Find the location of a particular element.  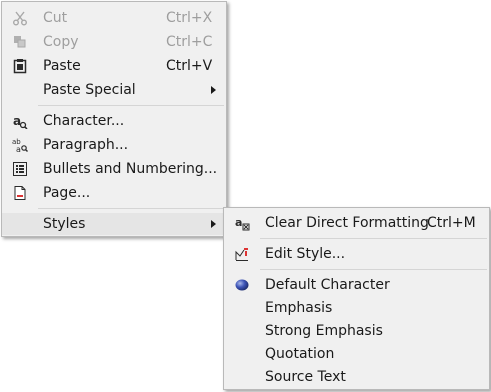

menu-item-paste: Paste Ctrl+V is located at coordinates (114, 66).